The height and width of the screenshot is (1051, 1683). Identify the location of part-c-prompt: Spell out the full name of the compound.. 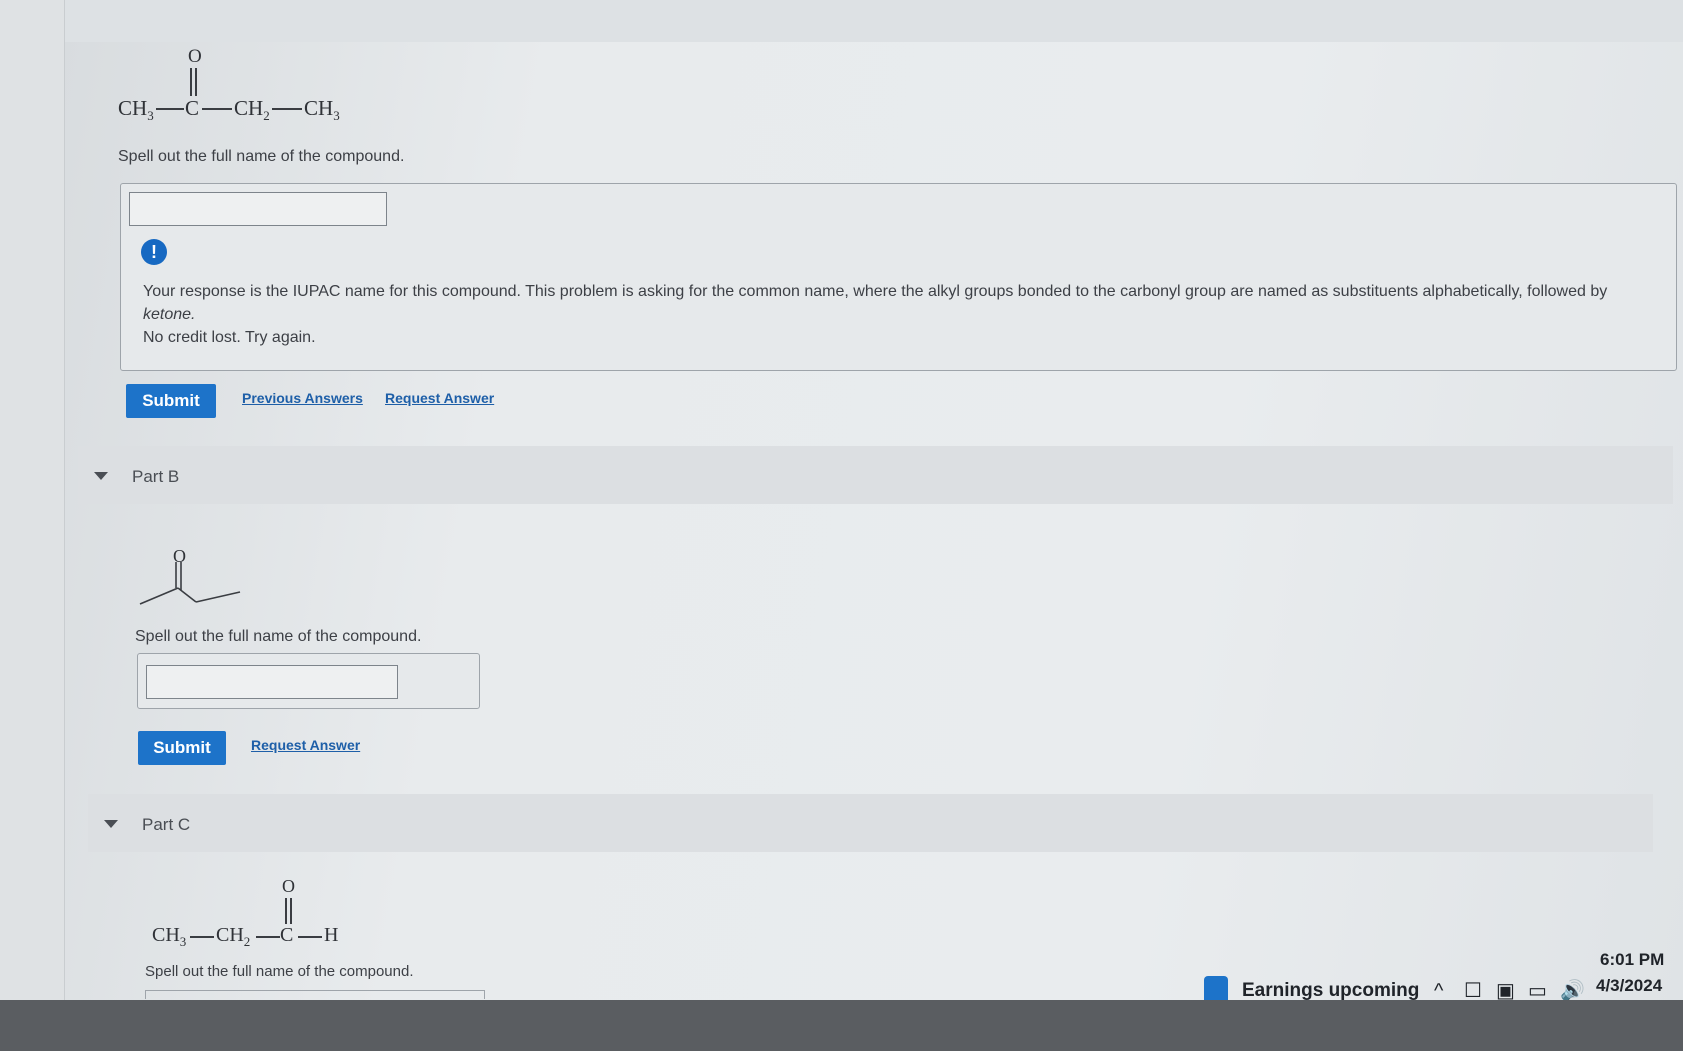
(279, 971).